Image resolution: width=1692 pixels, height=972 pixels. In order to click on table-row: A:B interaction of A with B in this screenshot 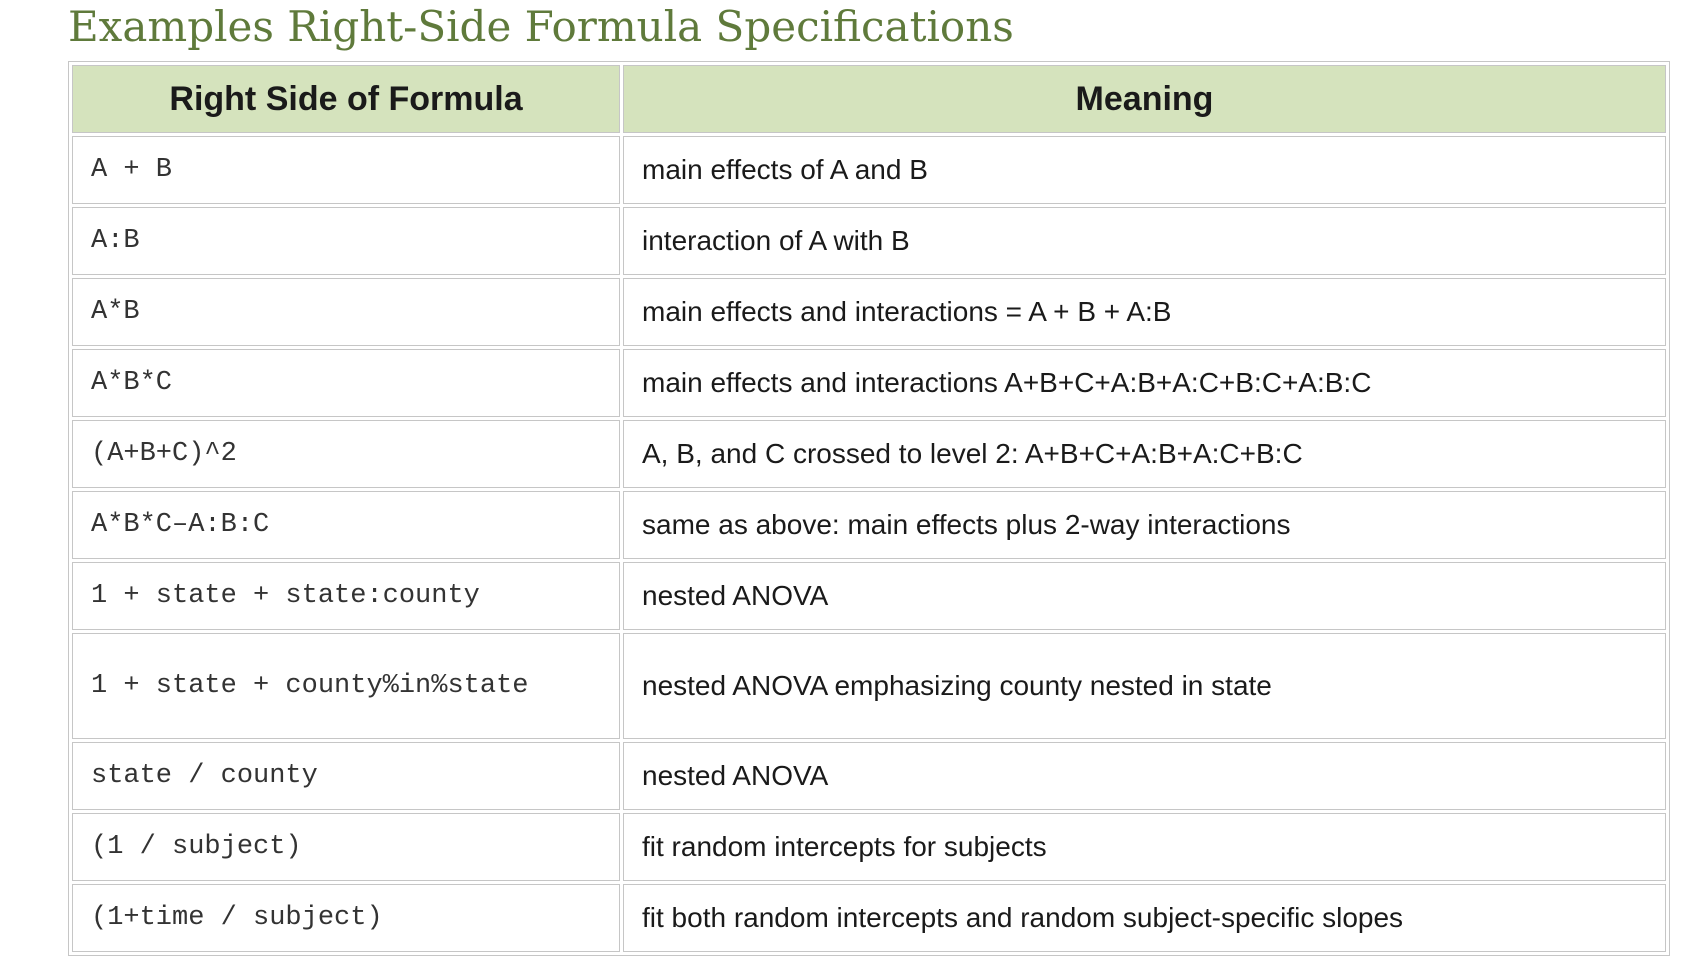, I will do `click(869, 241)`.